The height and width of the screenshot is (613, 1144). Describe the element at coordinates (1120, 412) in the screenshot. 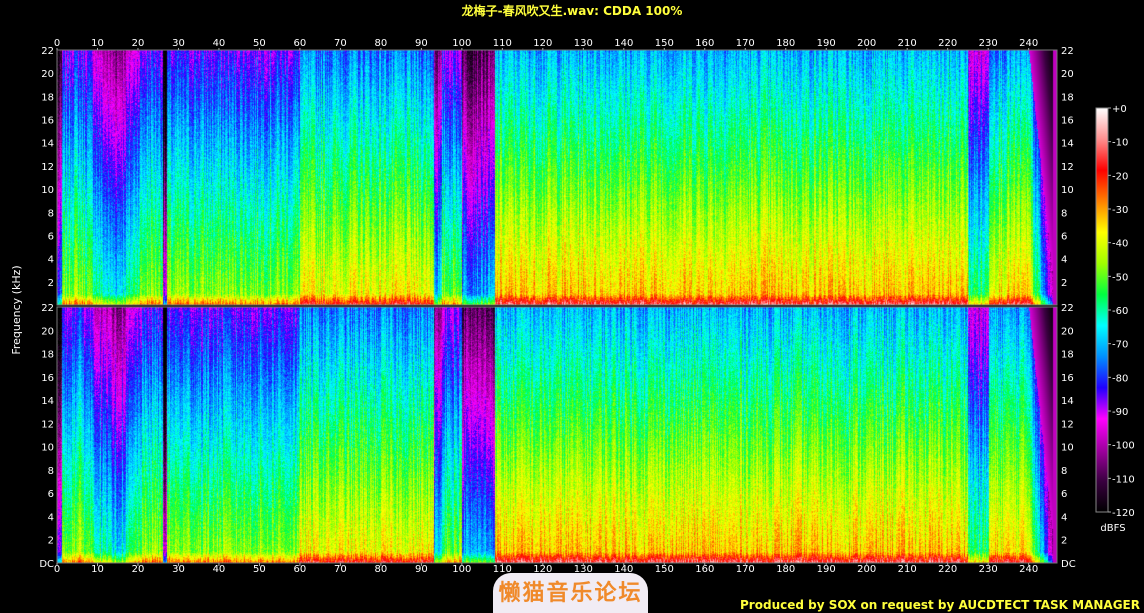

I see `colorbar-tick-9: -90` at that location.